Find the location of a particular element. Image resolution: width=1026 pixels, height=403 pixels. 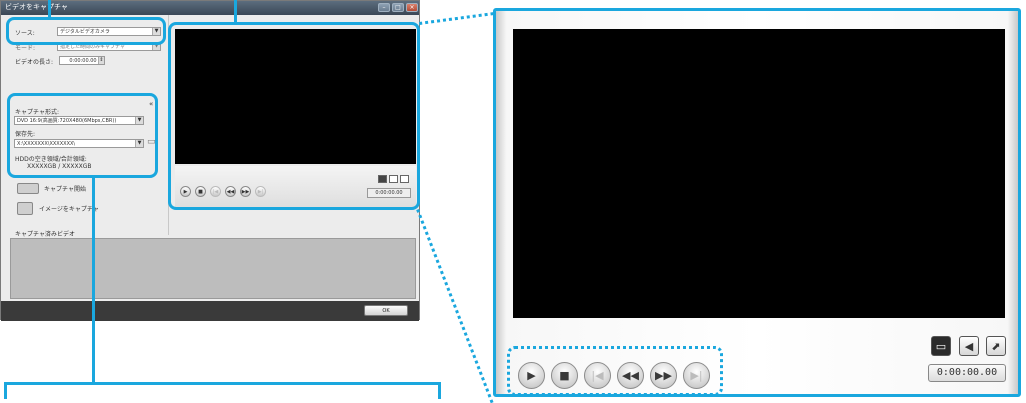

window-title: ビデオをキャプチャ is located at coordinates (36, 7).